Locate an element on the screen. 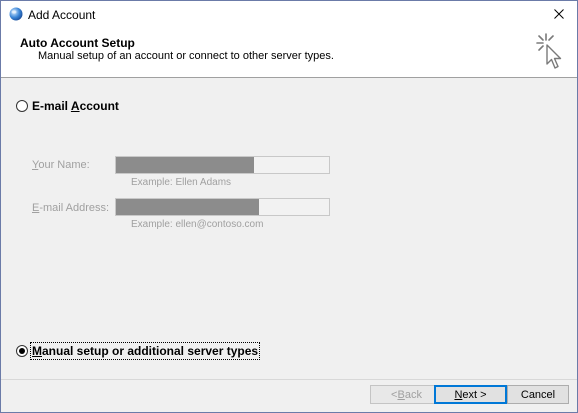  close-button is located at coordinates (559, 14).